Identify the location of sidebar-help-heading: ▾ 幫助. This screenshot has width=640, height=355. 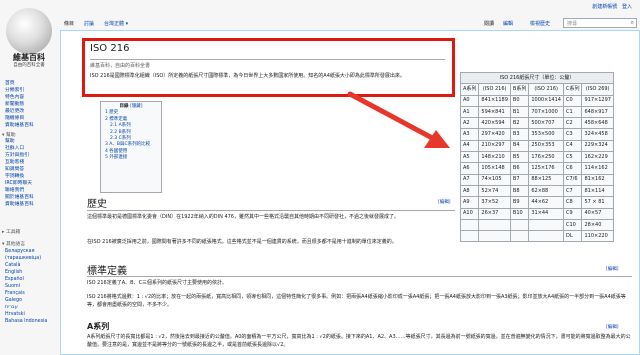
(9, 134).